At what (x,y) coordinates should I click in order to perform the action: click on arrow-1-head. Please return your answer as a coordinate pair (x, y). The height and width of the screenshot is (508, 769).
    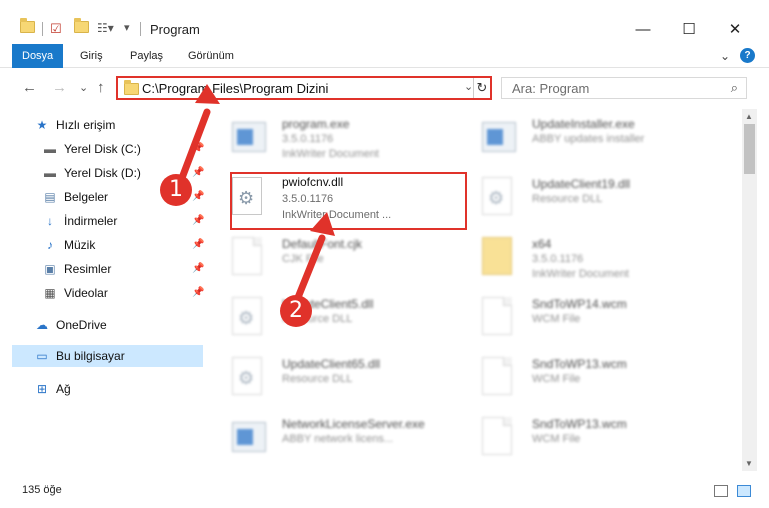
    Looking at the image, I should click on (207, 94).